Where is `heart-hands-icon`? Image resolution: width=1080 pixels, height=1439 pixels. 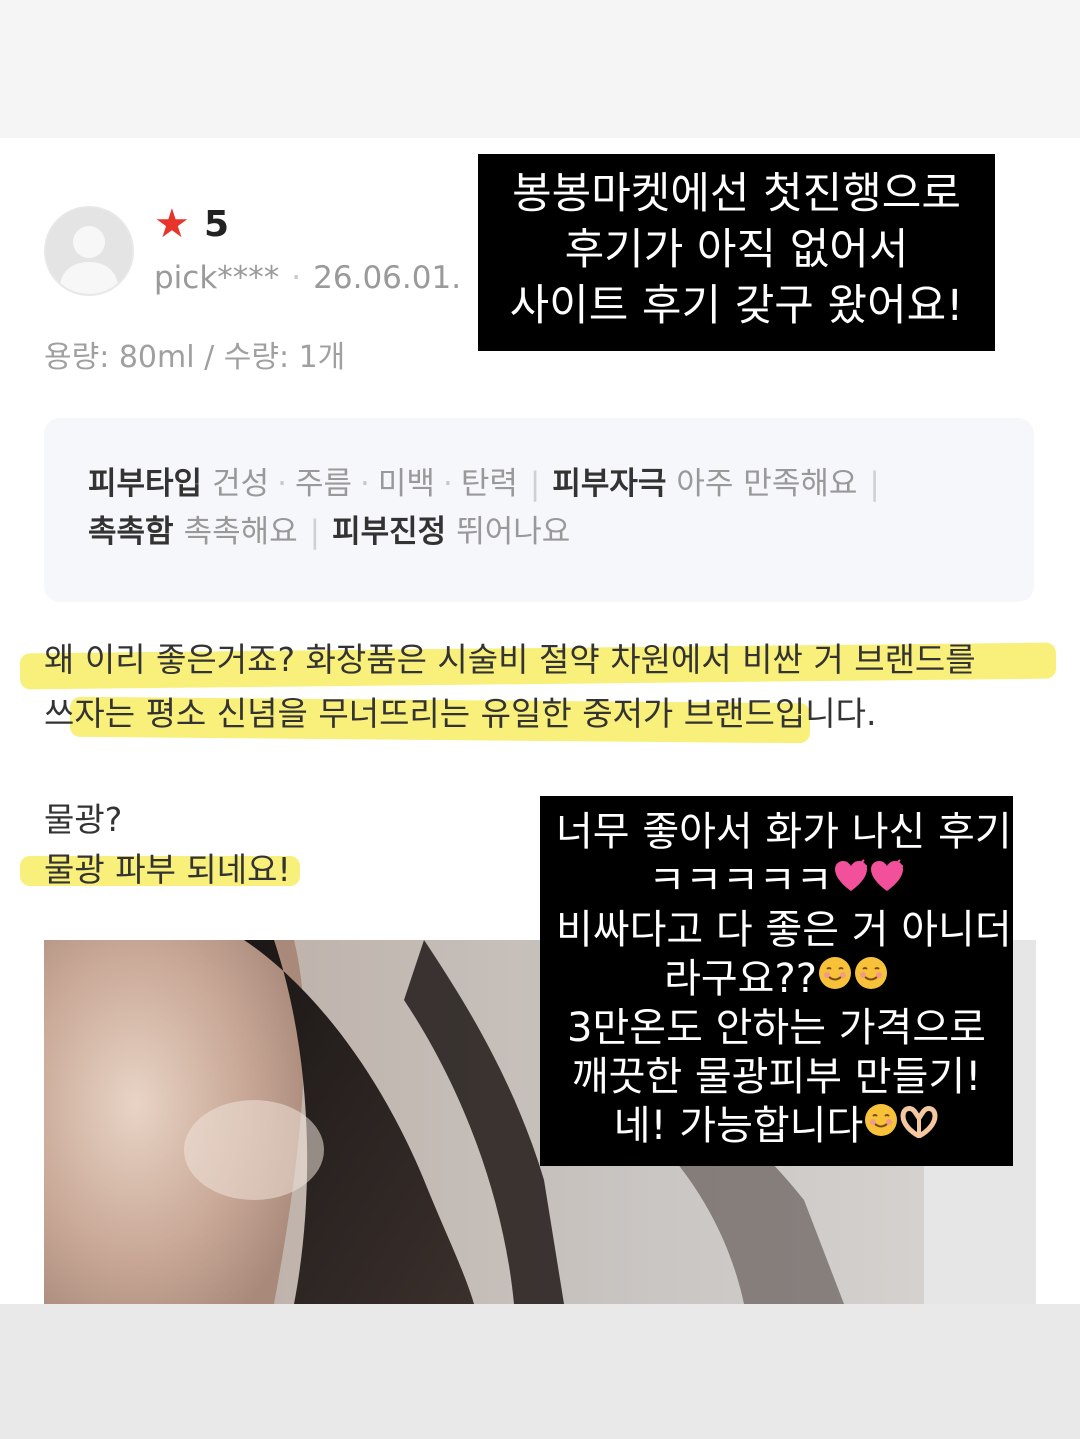 heart-hands-icon is located at coordinates (919, 1125).